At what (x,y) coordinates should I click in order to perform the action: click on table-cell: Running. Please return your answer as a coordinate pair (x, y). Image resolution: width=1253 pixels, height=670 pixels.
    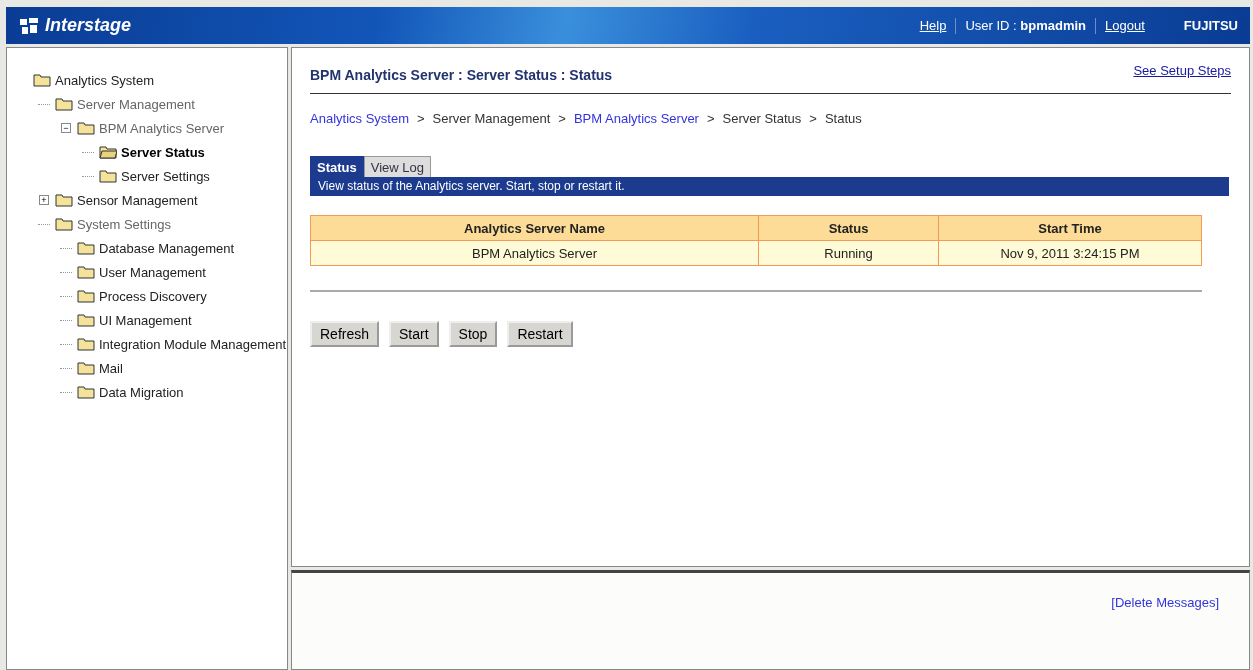
    Looking at the image, I should click on (848, 253).